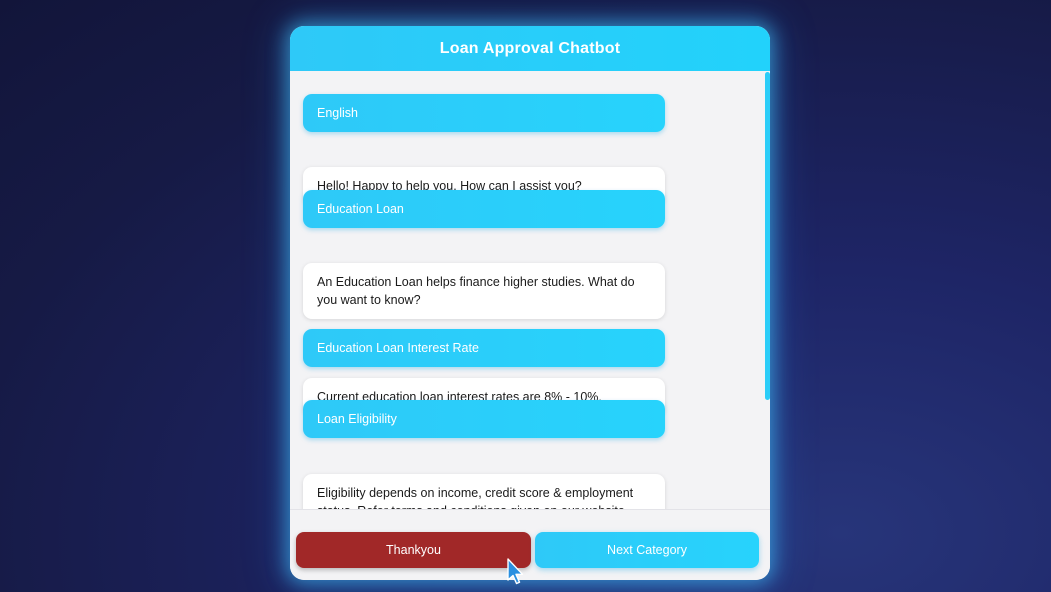 The image size is (1051, 592). What do you see at coordinates (484, 209) in the screenshot?
I see `user-message-education-loan: Education Loan` at bounding box center [484, 209].